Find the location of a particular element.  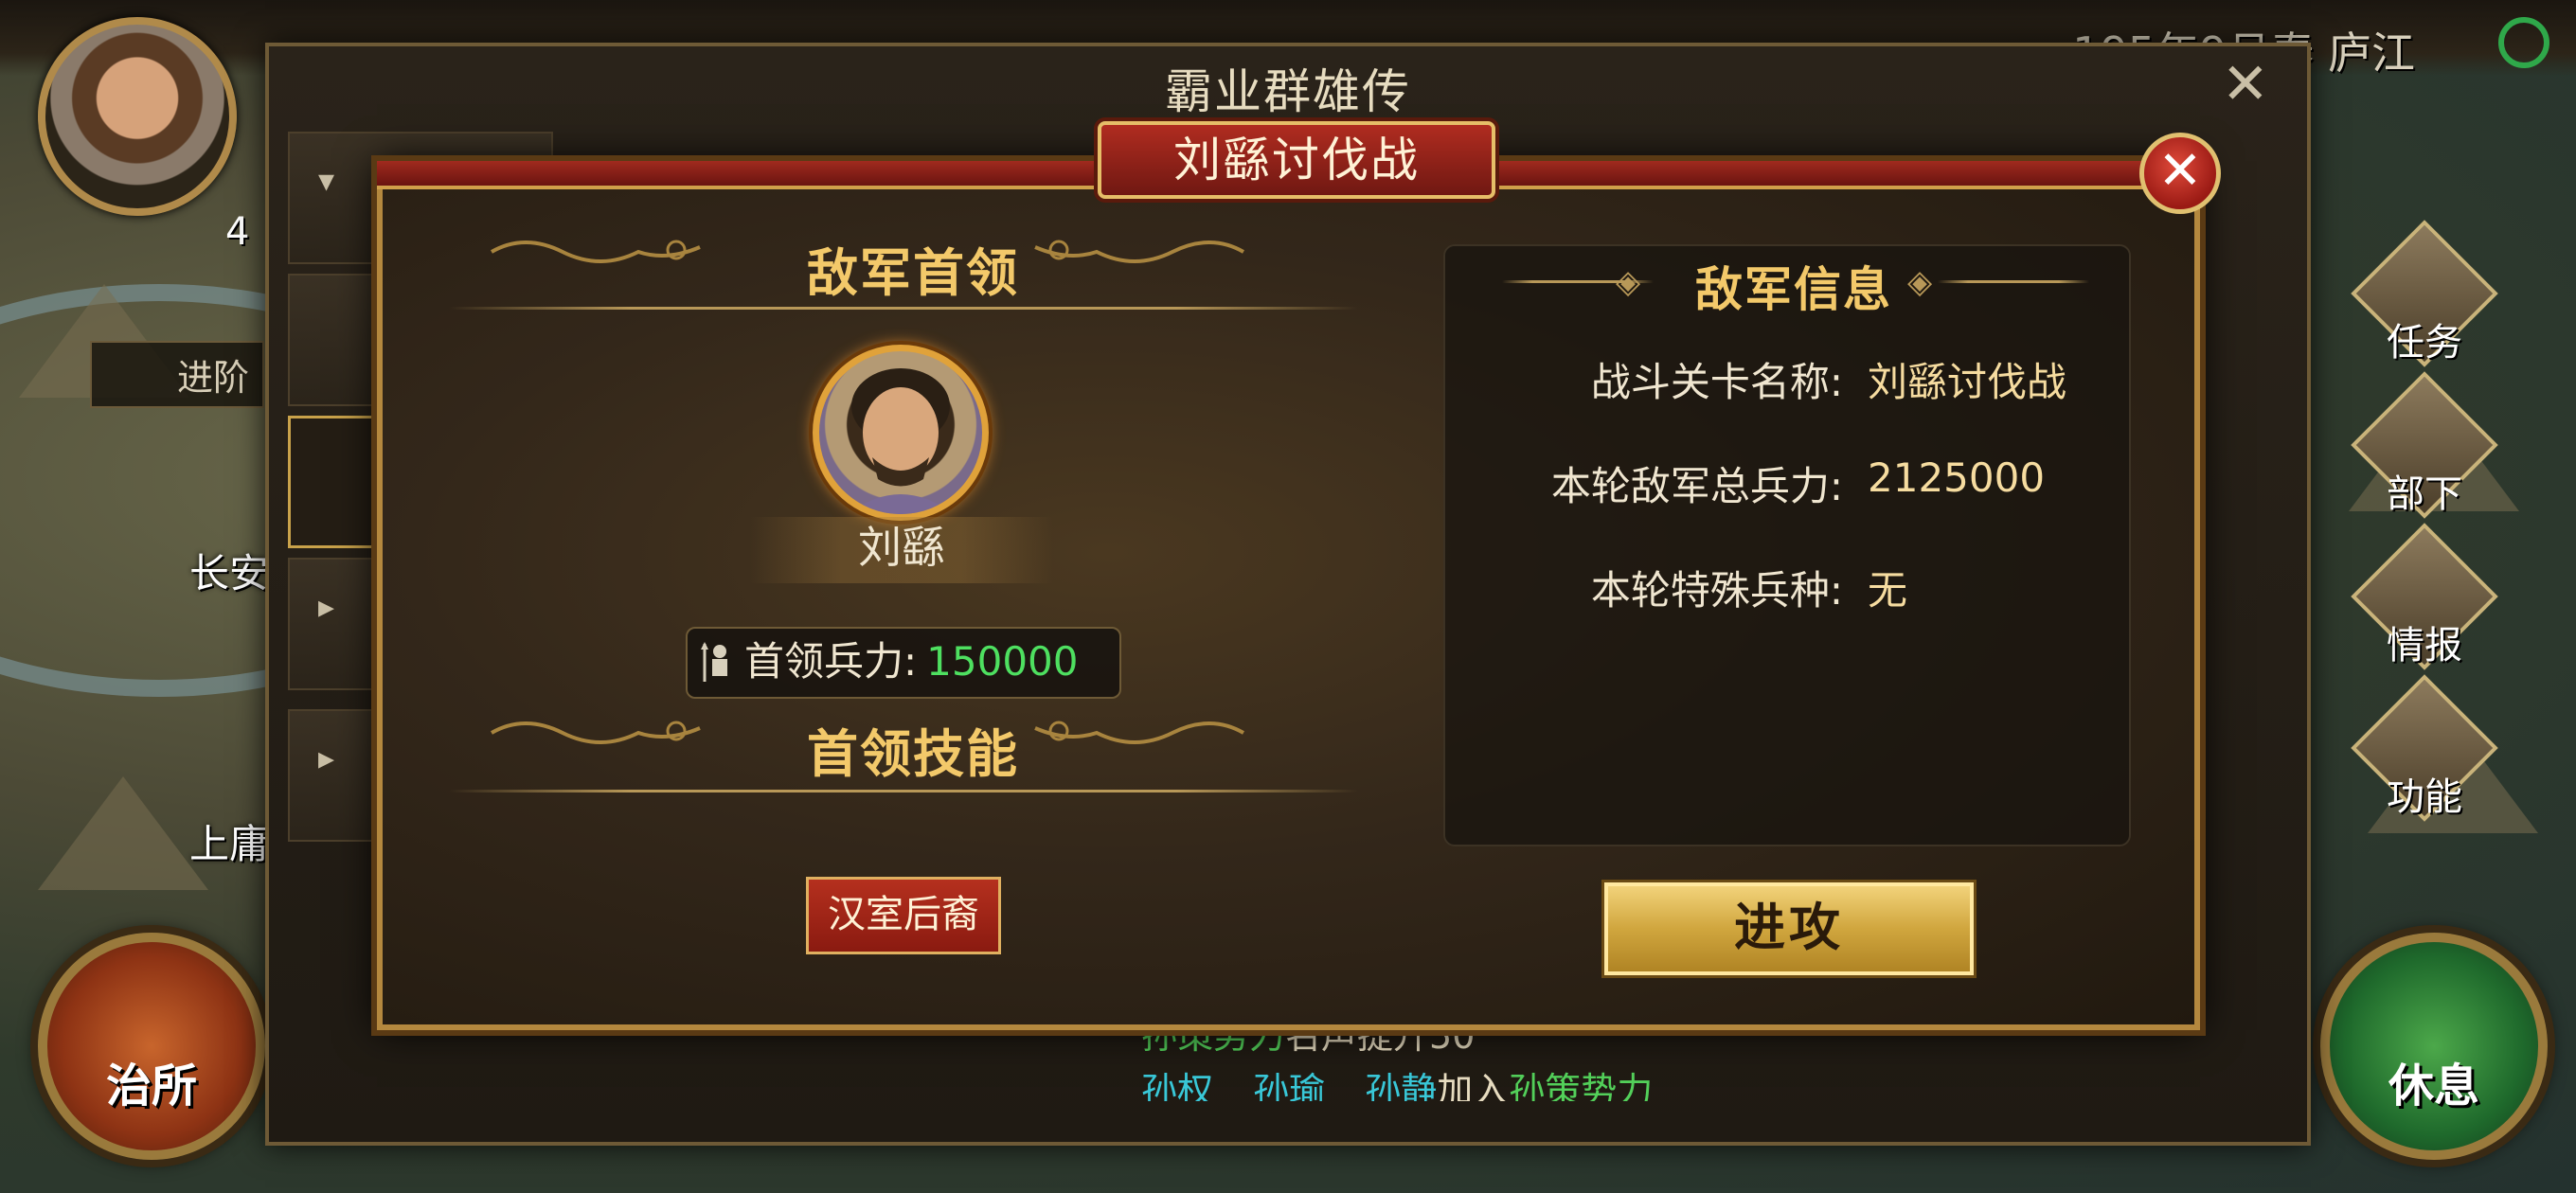

functions-label: 功能 is located at coordinates (2424, 797).